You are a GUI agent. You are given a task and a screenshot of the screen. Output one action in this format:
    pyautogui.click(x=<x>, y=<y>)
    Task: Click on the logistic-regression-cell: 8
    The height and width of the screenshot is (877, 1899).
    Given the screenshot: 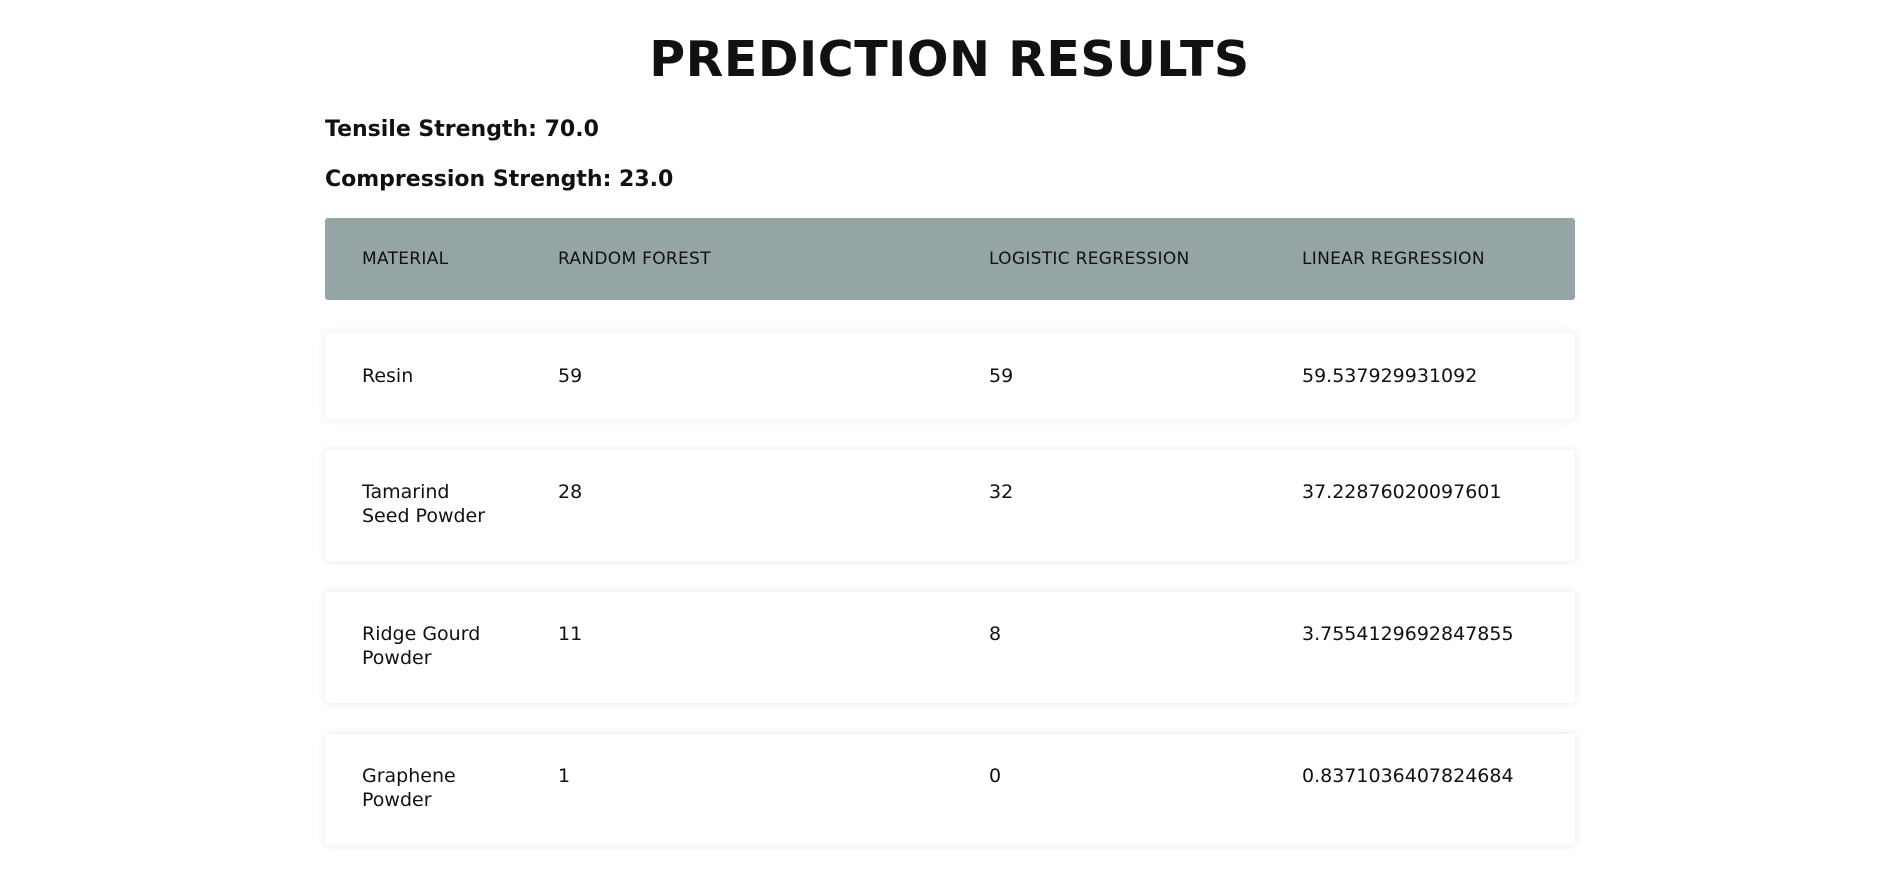 What is the action you would take?
    pyautogui.click(x=995, y=634)
    